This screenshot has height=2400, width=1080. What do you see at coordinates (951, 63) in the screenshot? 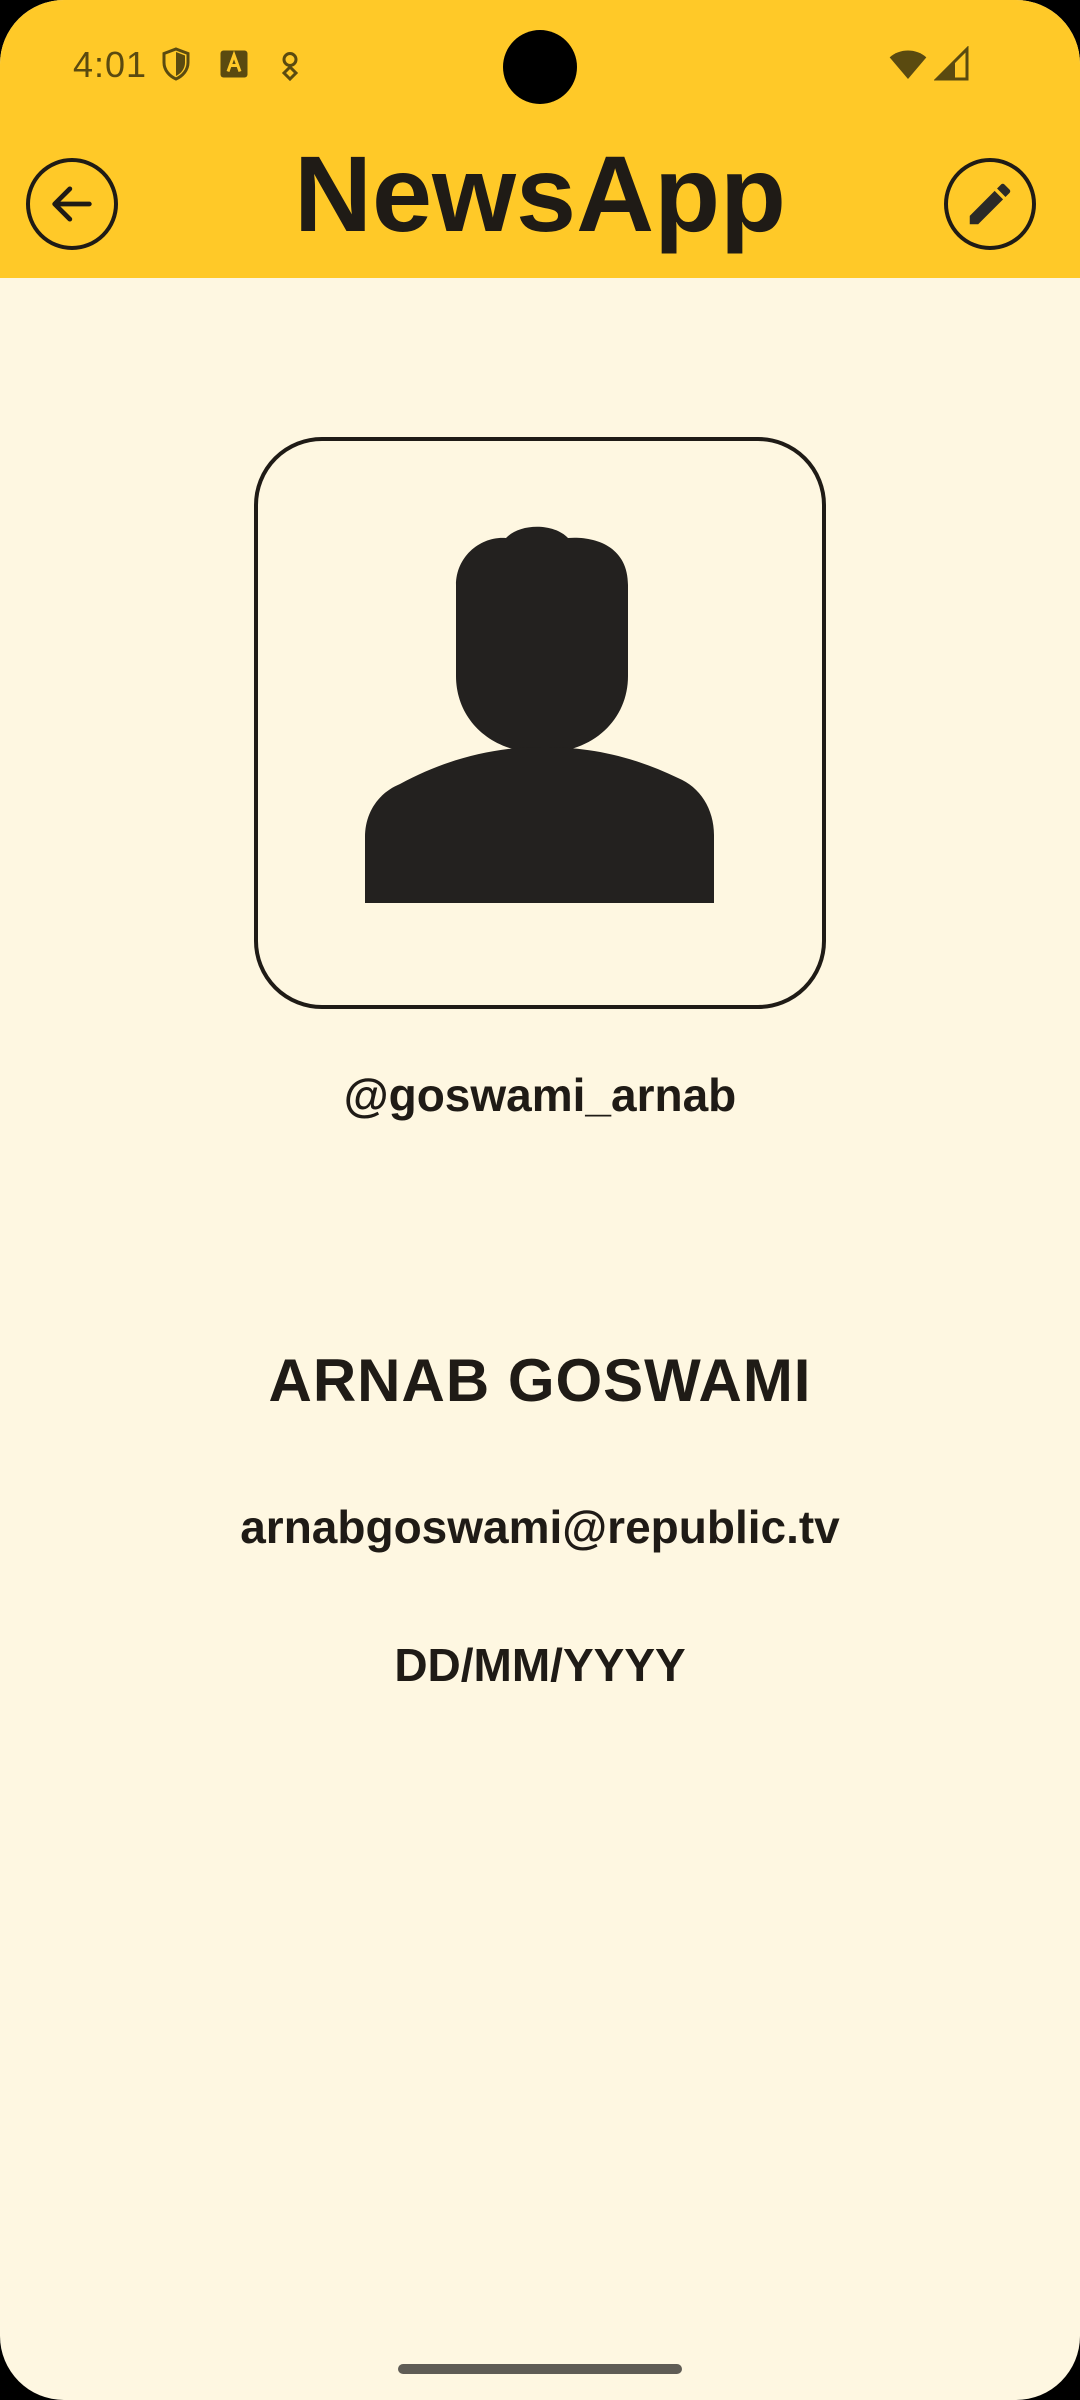
I see `signal-icon` at bounding box center [951, 63].